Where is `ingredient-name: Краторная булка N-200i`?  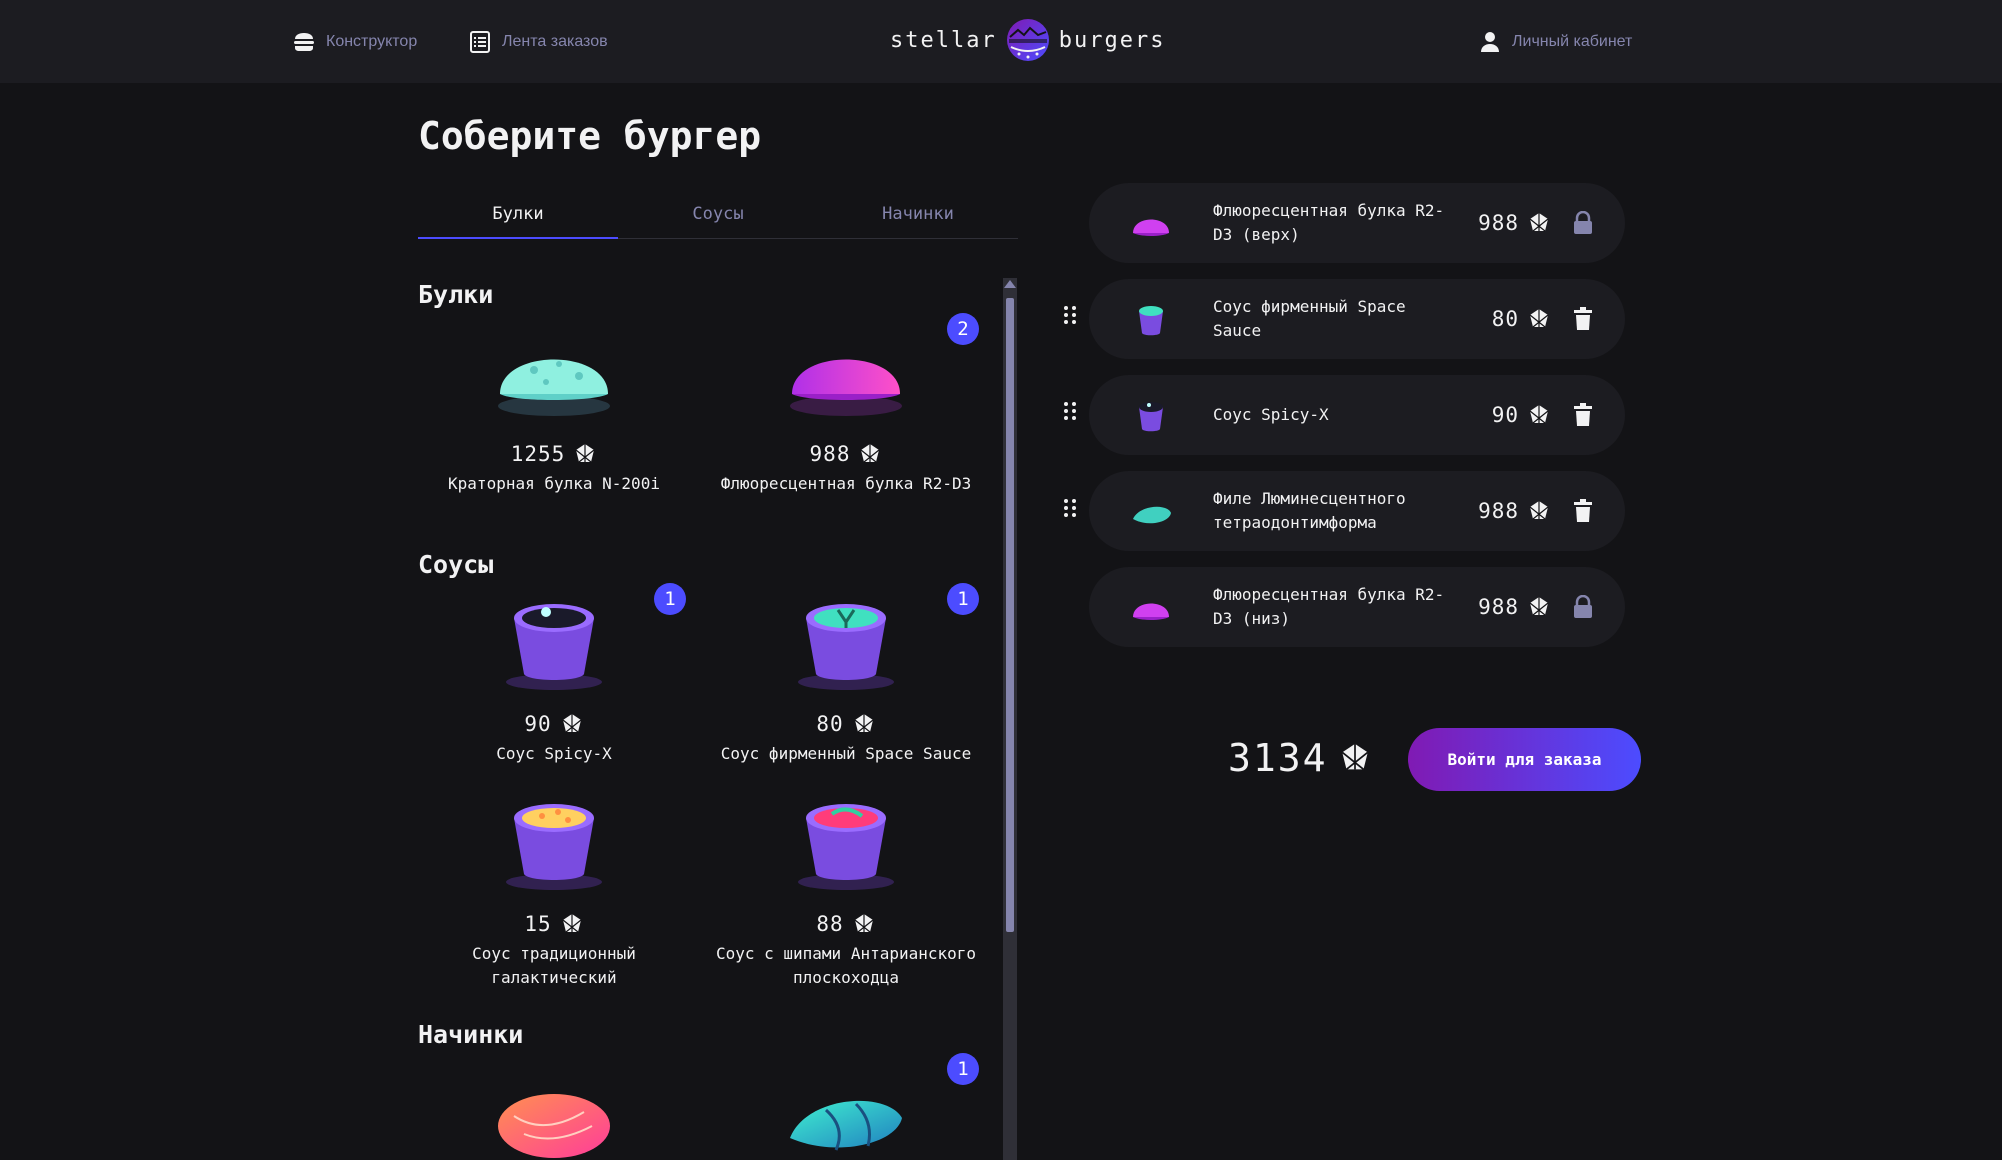 ingredient-name: Краторная булка N-200i is located at coordinates (554, 483).